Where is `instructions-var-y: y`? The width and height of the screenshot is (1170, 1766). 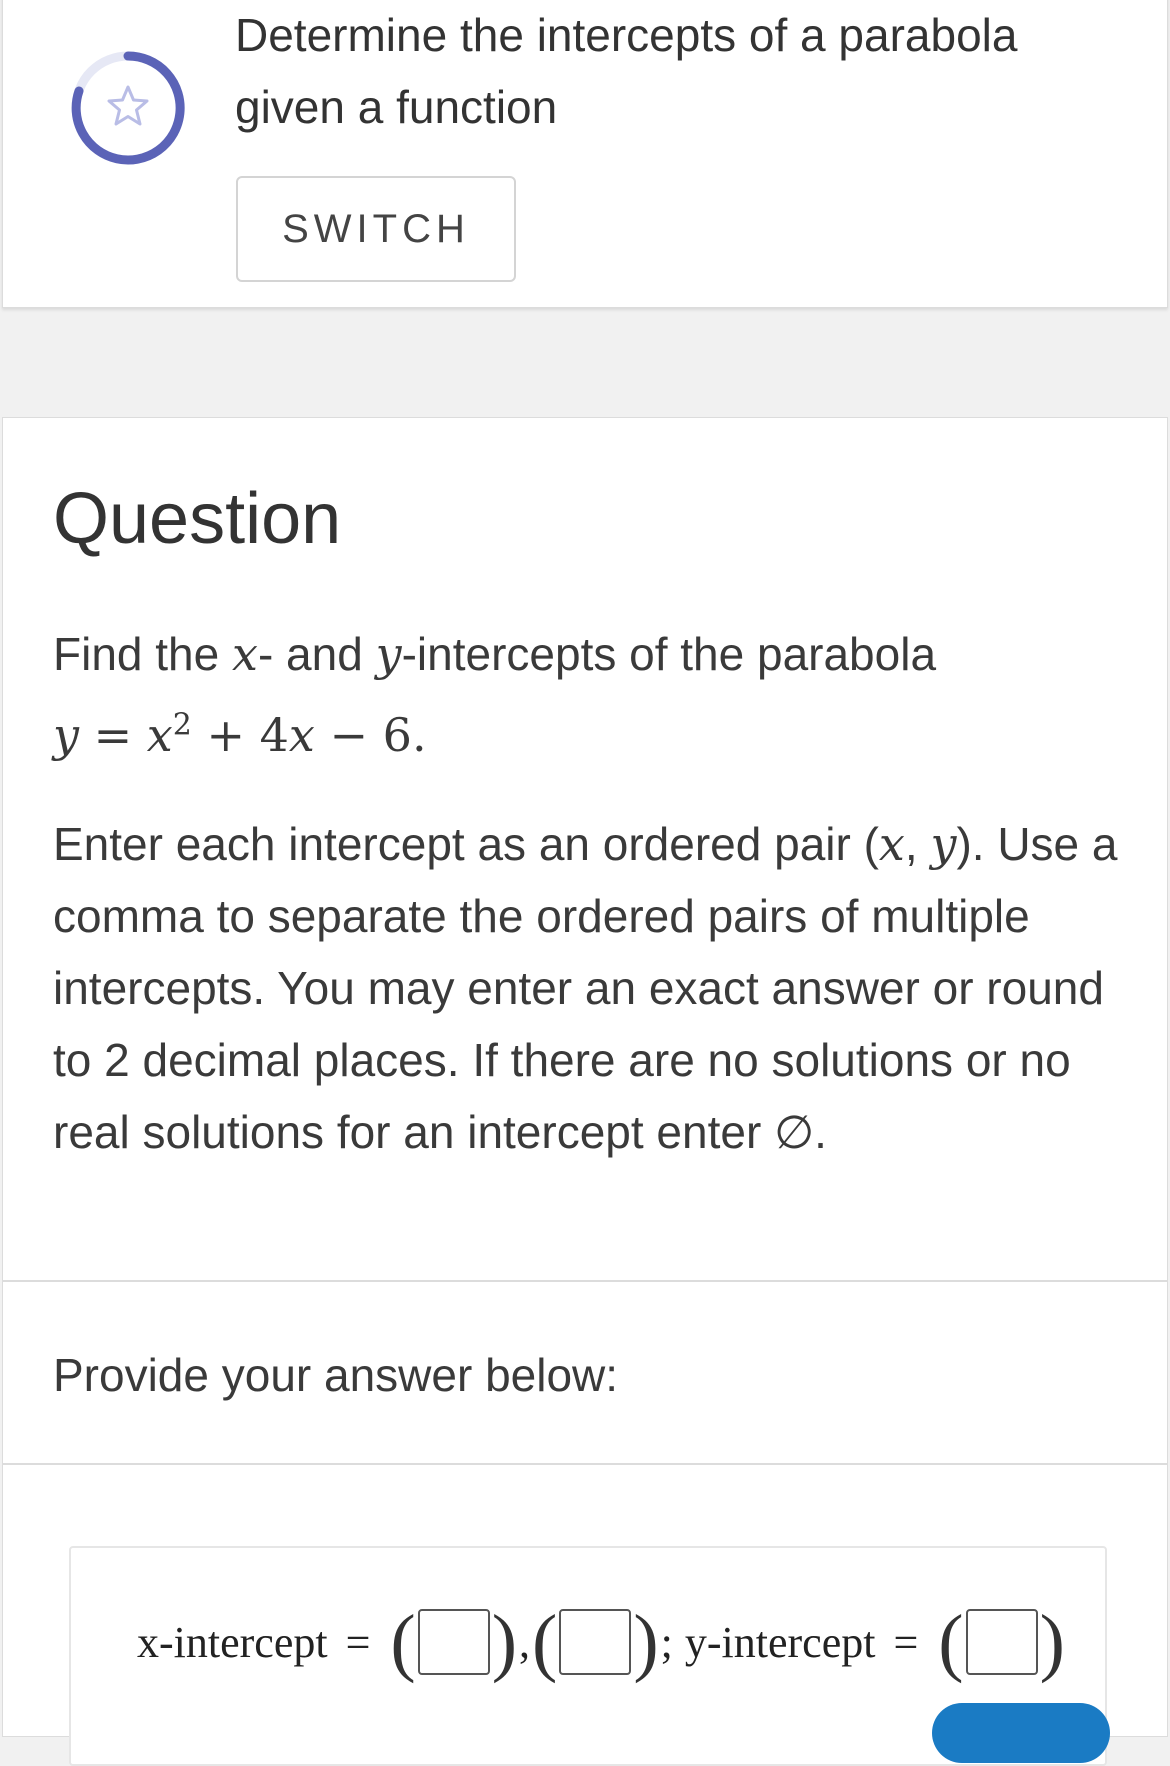
instructions-var-y: y is located at coordinates (943, 844).